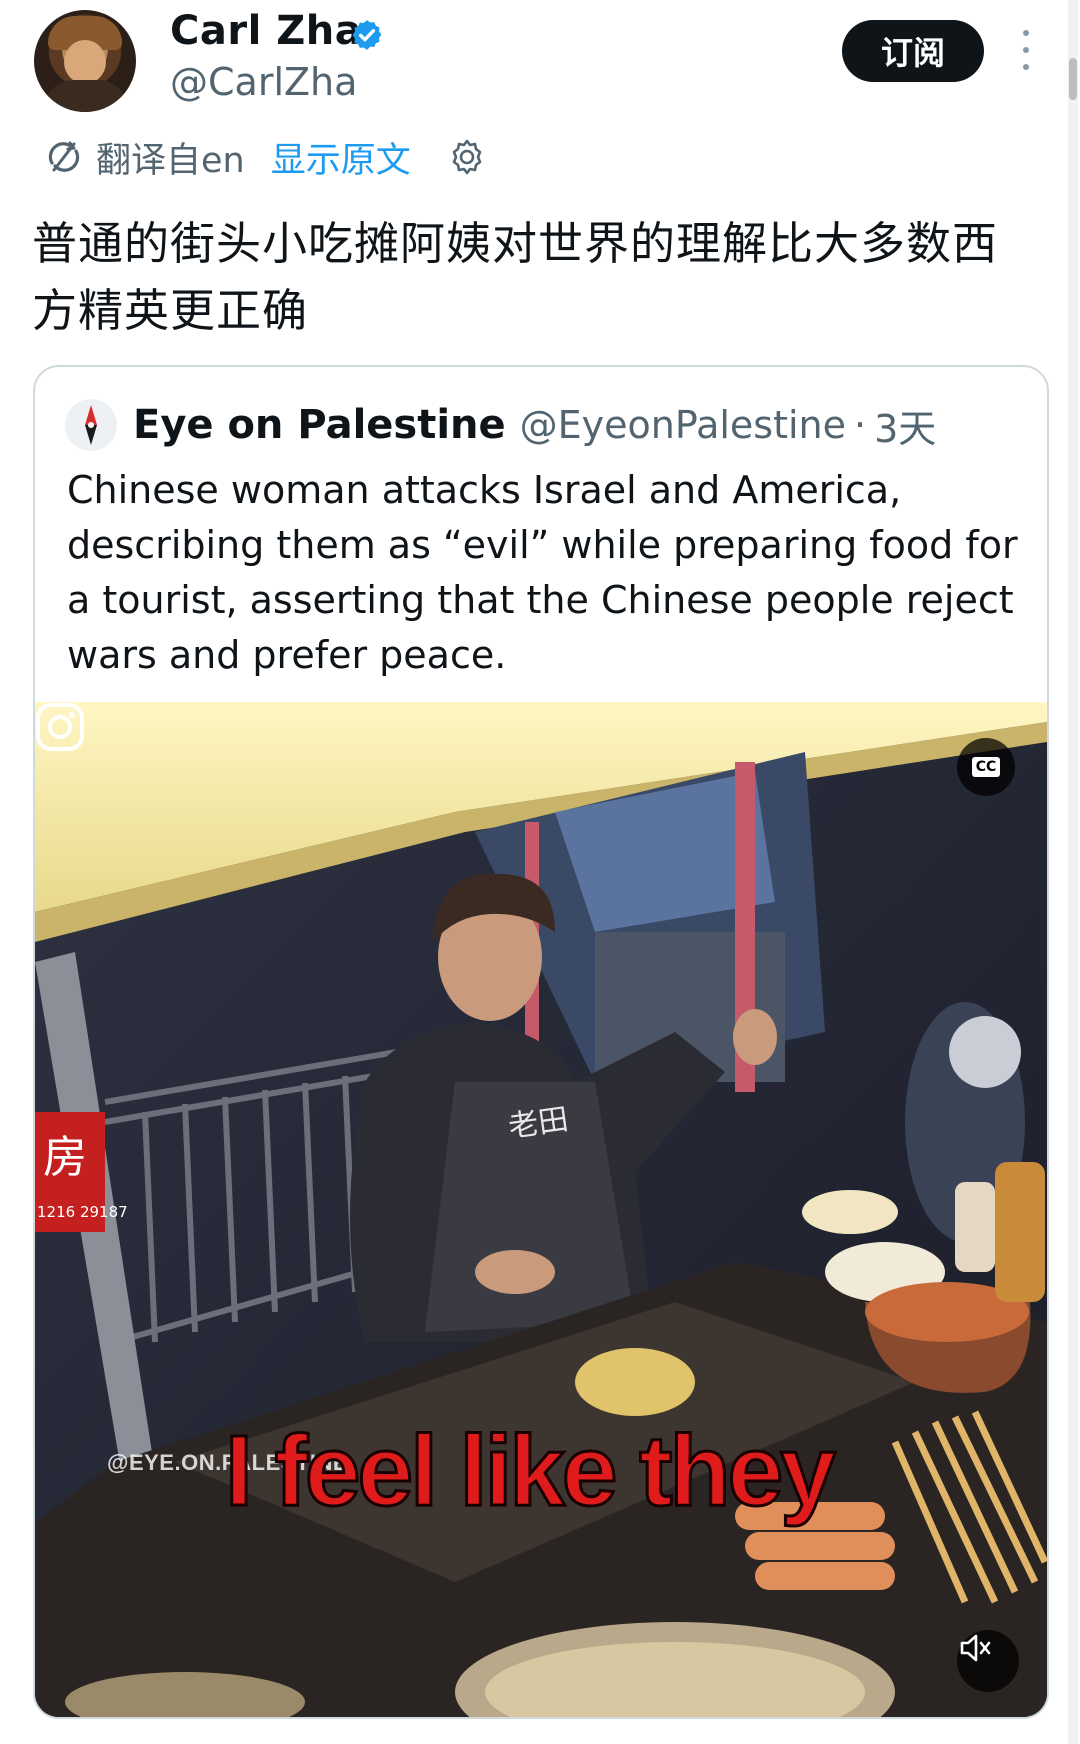  What do you see at coordinates (319, 425) in the screenshot?
I see `quote-author-name: Eye on Palestine` at bounding box center [319, 425].